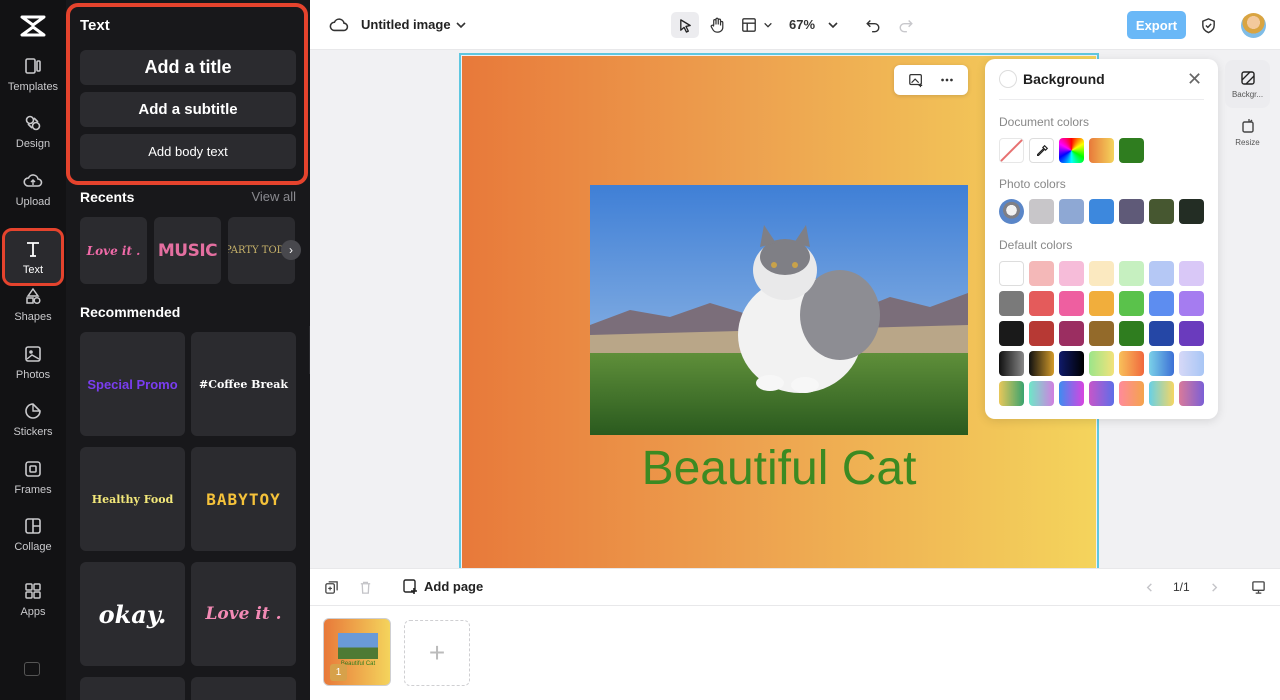  What do you see at coordinates (33, 477) in the screenshot?
I see `rail-item-frames: Frames` at bounding box center [33, 477].